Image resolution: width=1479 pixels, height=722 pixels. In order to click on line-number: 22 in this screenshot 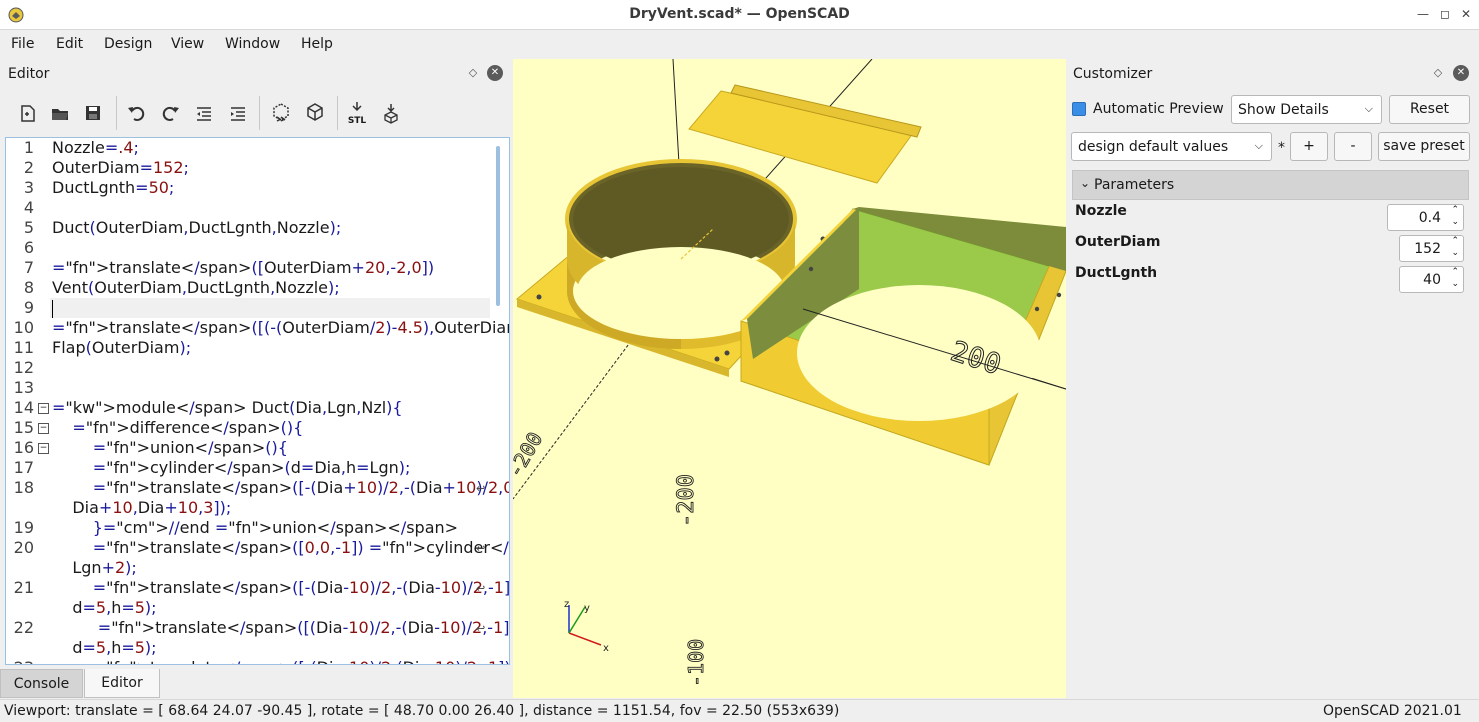, I will do `click(23, 627)`.